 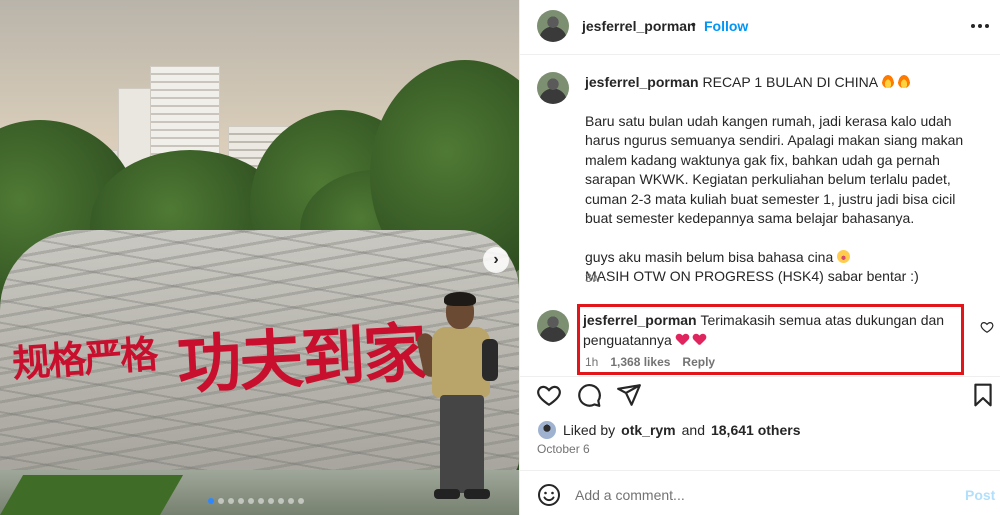 I want to click on follow-button: Follow, so click(x=726, y=26).